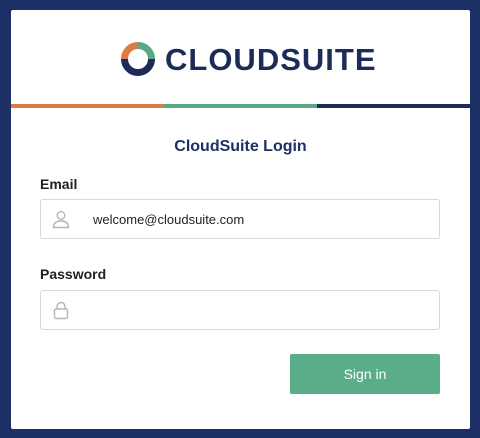 This screenshot has height=438, width=480. I want to click on lock-icon, so click(61, 310).